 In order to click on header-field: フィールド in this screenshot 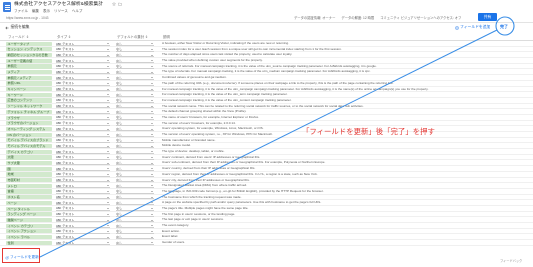, I will do `click(18, 37)`.